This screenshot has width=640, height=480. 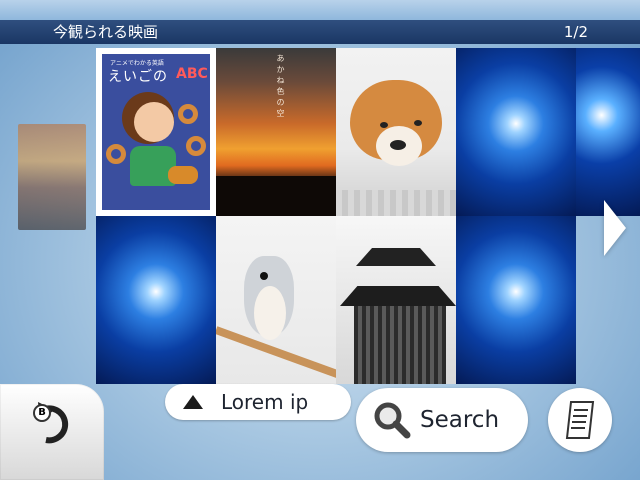 What do you see at coordinates (398, 145) in the screenshot?
I see `puppy-nose` at bounding box center [398, 145].